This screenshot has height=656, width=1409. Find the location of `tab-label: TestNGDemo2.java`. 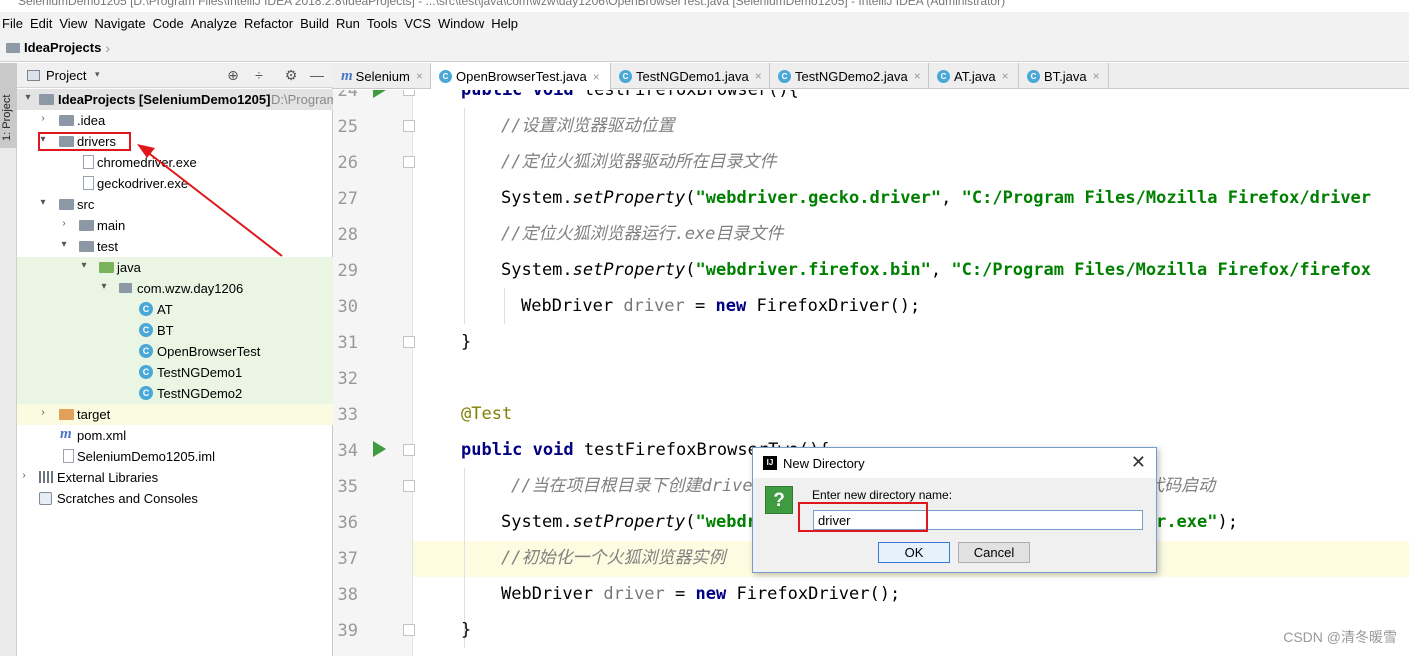

tab-label: TestNGDemo2.java is located at coordinates (851, 76).